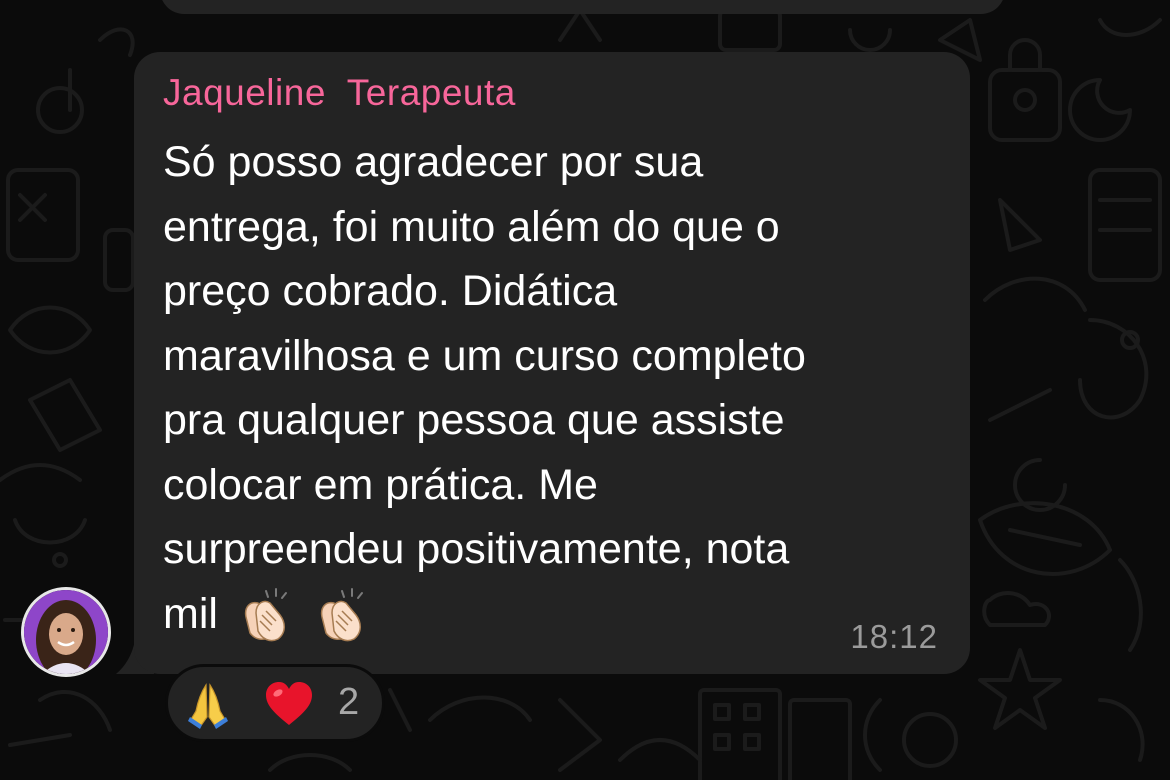 The width and height of the screenshot is (1170, 780). Describe the element at coordinates (339, 93) in the screenshot. I see `sender-name: Jaqueline Terapeuta` at that location.